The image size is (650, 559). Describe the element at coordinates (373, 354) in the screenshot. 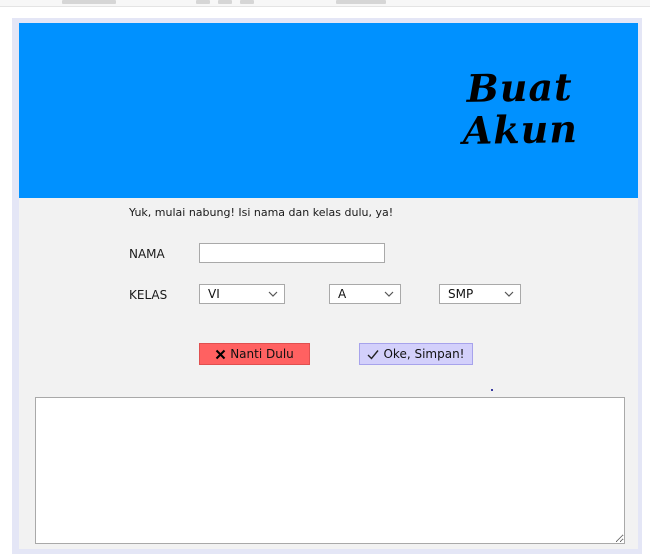

I see `checkmark-icon` at that location.